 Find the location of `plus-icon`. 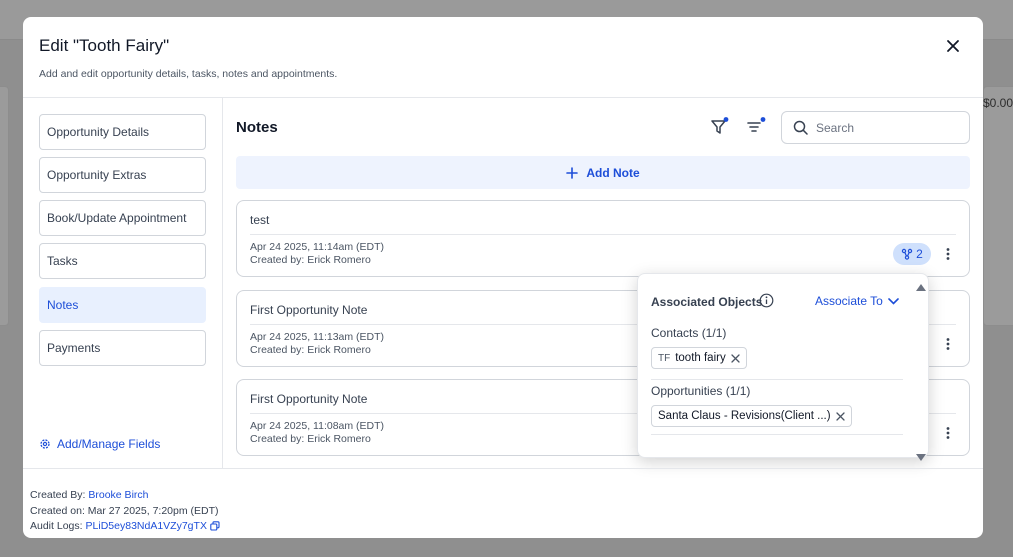

plus-icon is located at coordinates (572, 172).